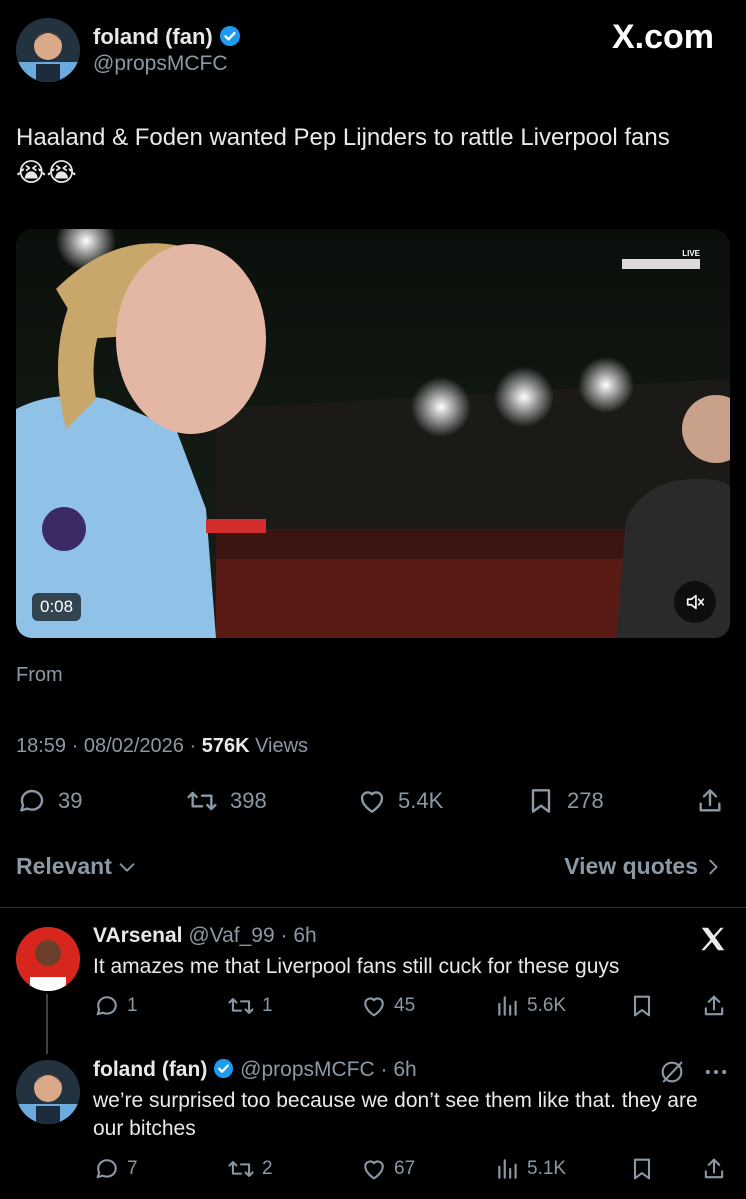 The image size is (746, 1199). Describe the element at coordinates (48, 959) in the screenshot. I see `reply-avatar-varsenal` at that location.